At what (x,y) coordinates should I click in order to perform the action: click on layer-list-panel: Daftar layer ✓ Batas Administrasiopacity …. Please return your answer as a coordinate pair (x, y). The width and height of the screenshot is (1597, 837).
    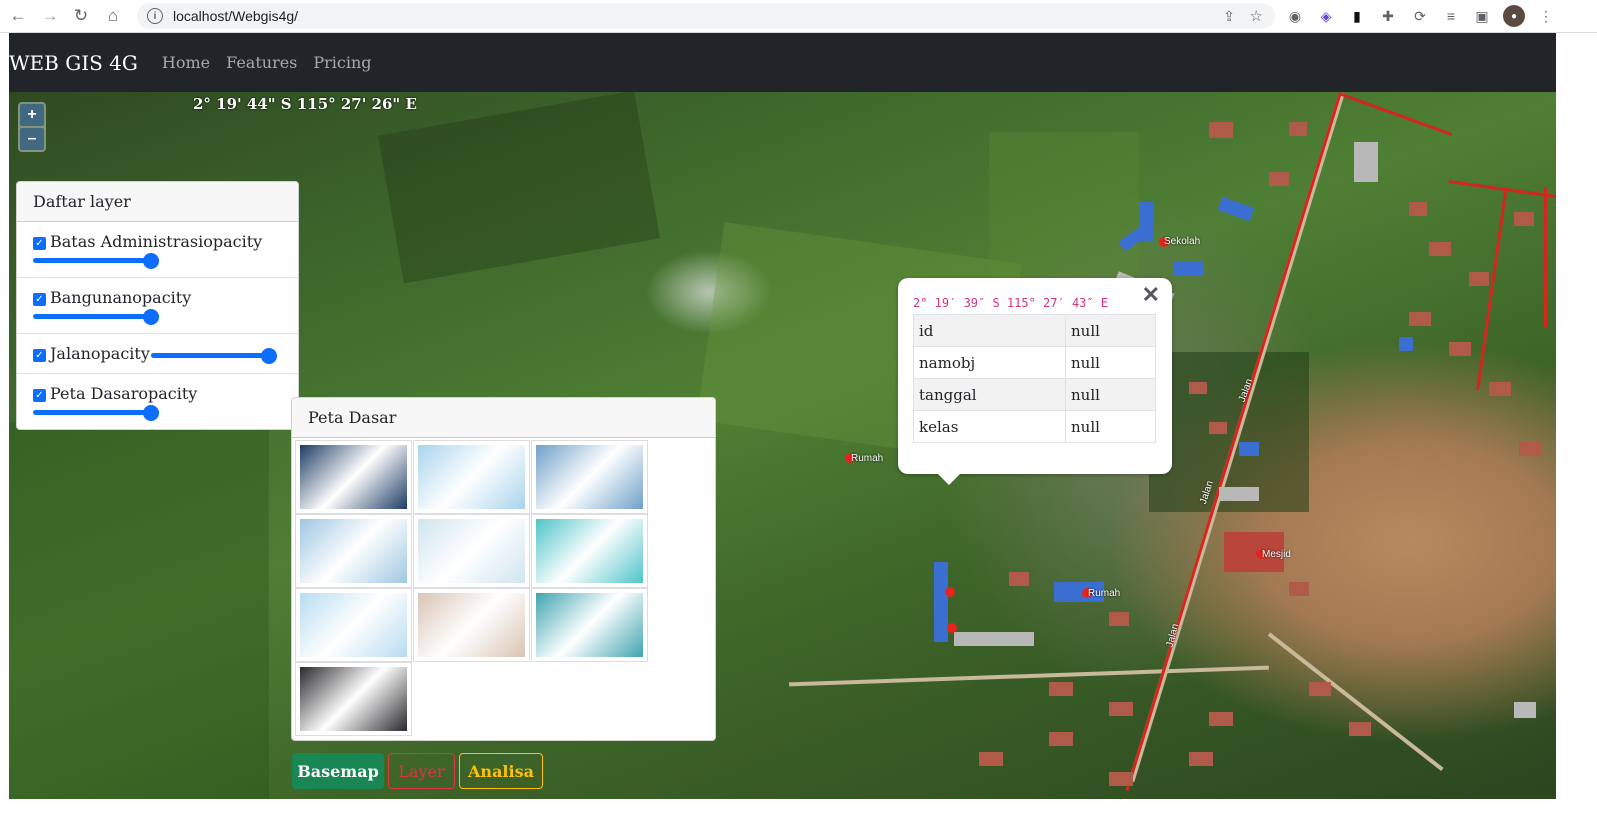
    Looking at the image, I should click on (157, 305).